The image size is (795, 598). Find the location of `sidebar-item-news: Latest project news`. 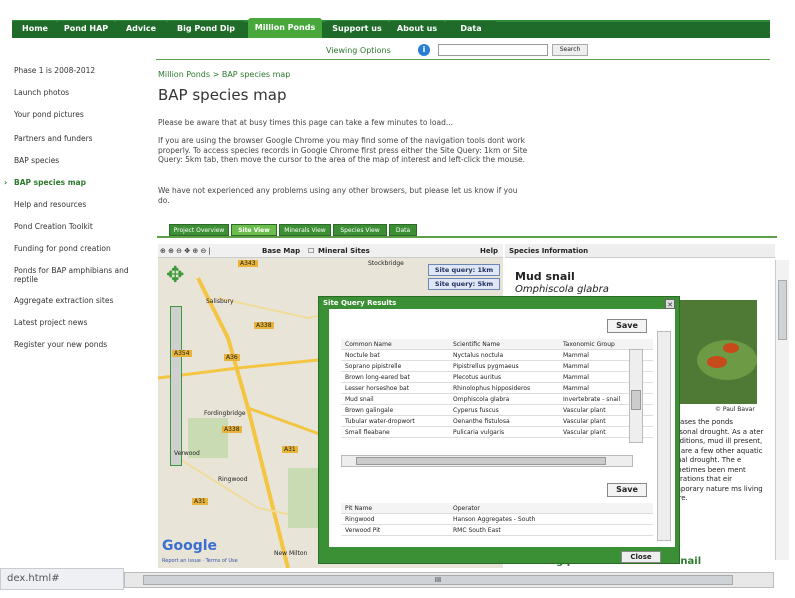

sidebar-item-news: Latest project news is located at coordinates (78, 322).